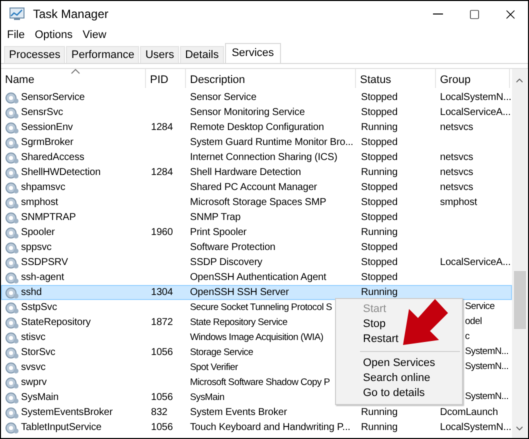 This screenshot has width=529, height=439. What do you see at coordinates (399, 378) in the screenshot?
I see `menu-item: Search online` at bounding box center [399, 378].